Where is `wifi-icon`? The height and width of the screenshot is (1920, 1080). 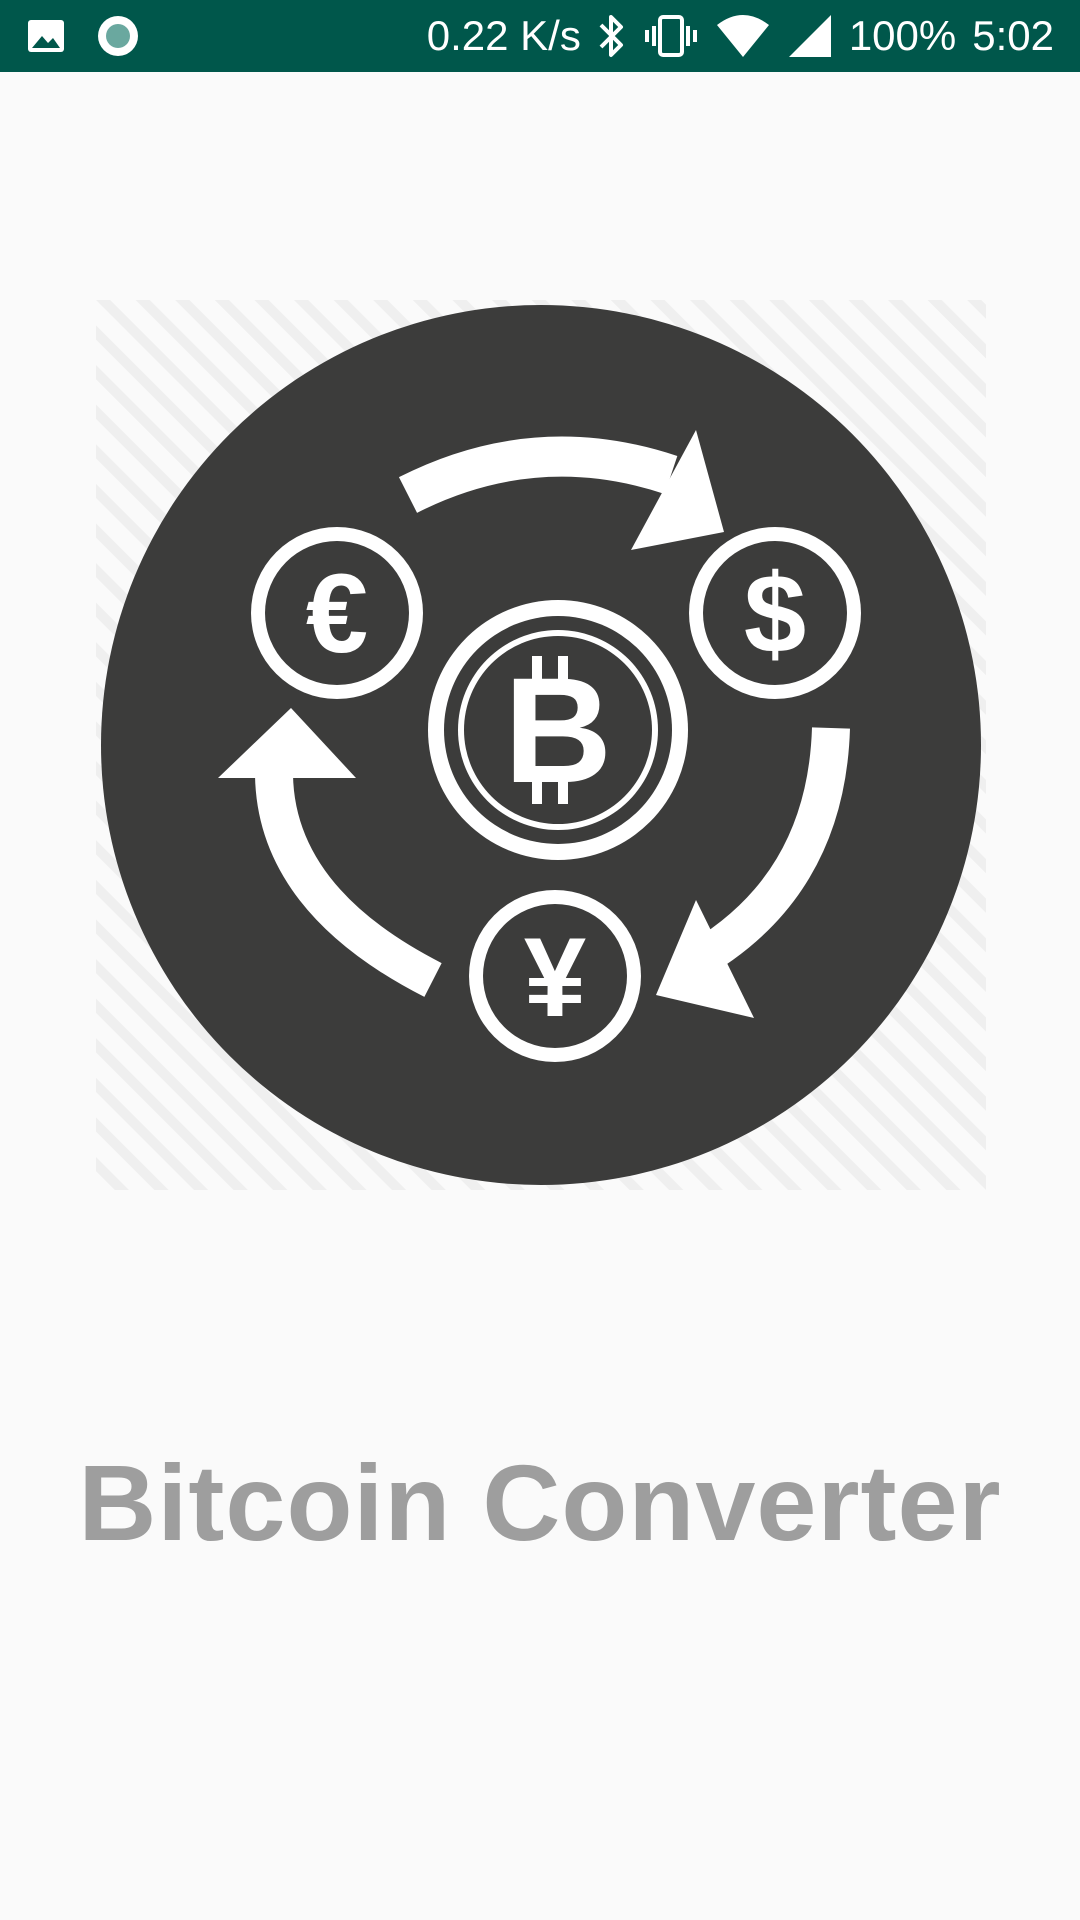 wifi-icon is located at coordinates (743, 36).